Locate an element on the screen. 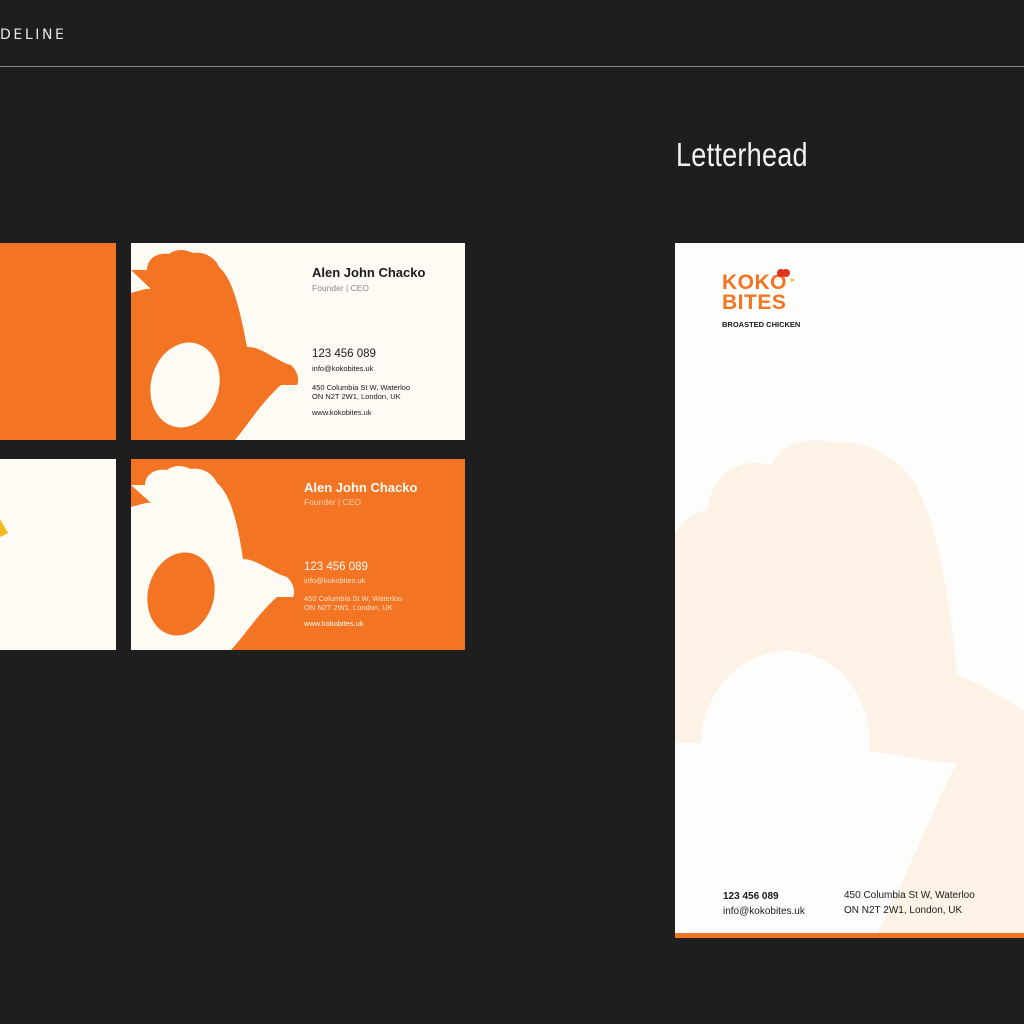 Image resolution: width=1024 pixels, height=1024 pixels. letterhead-section-title: Letterhead is located at coordinates (742, 154).